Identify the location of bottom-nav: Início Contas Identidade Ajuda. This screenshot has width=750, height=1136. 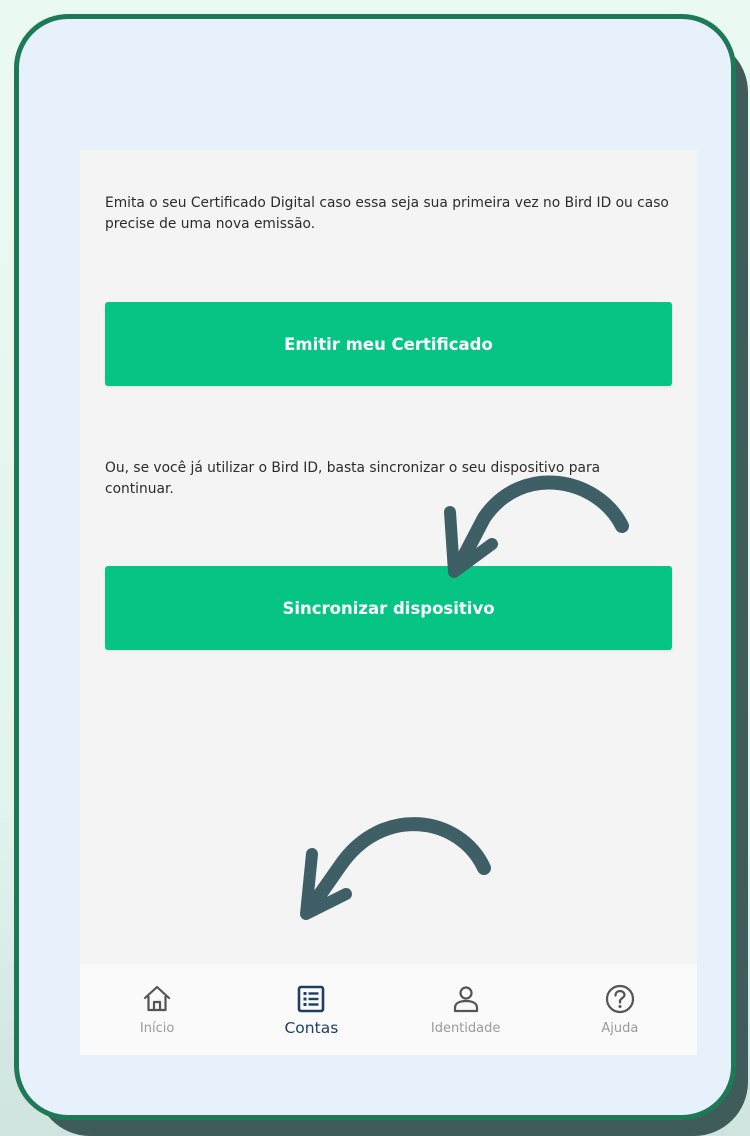
(388, 1009).